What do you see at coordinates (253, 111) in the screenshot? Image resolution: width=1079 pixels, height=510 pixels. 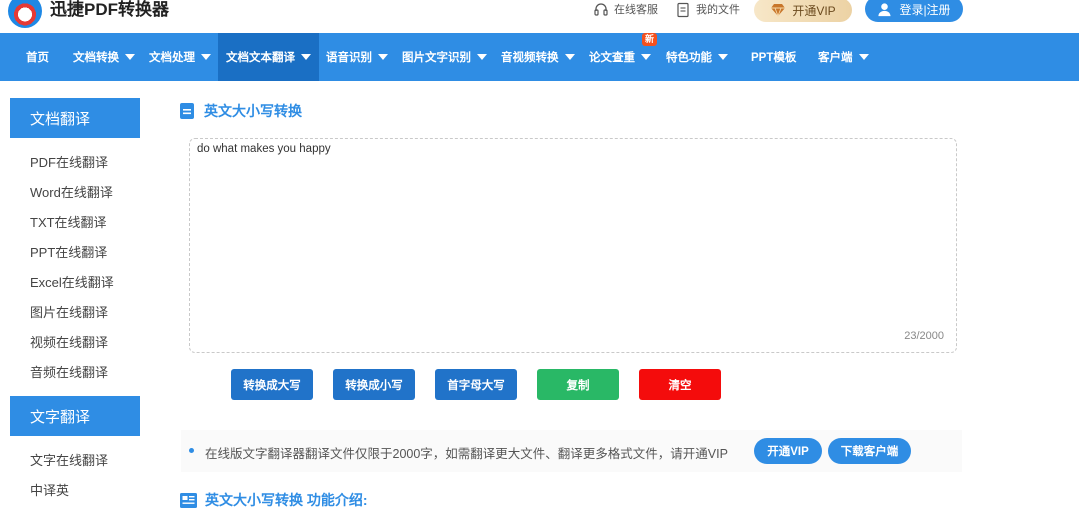 I see `page-title-text: 英文大小写转换` at bounding box center [253, 111].